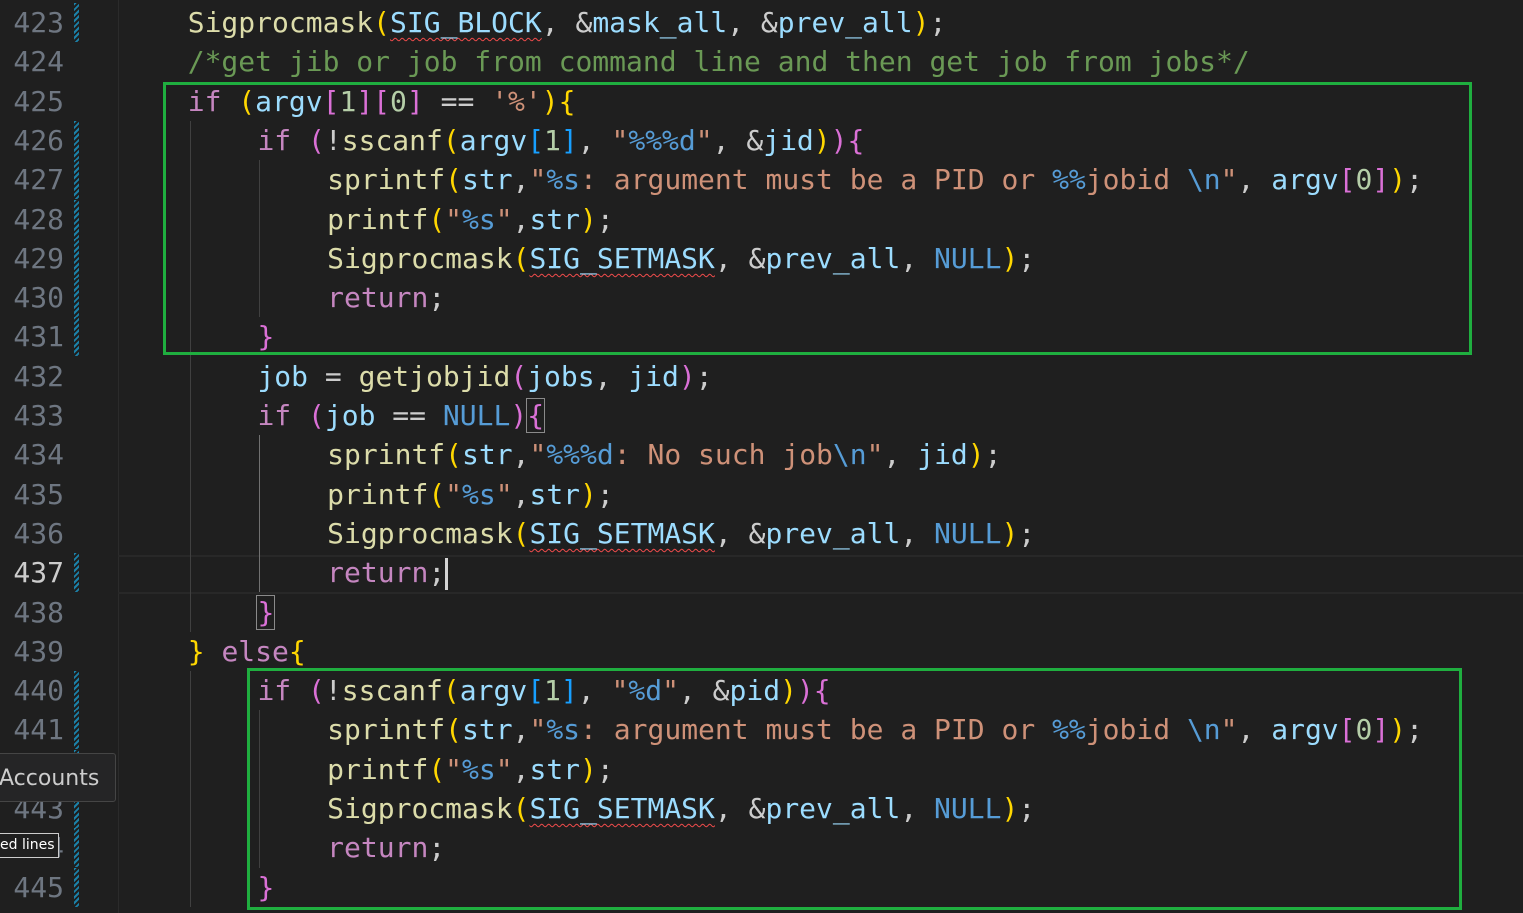 This screenshot has width=1523, height=913. What do you see at coordinates (32, 61) in the screenshot?
I see `line-number: 424` at bounding box center [32, 61].